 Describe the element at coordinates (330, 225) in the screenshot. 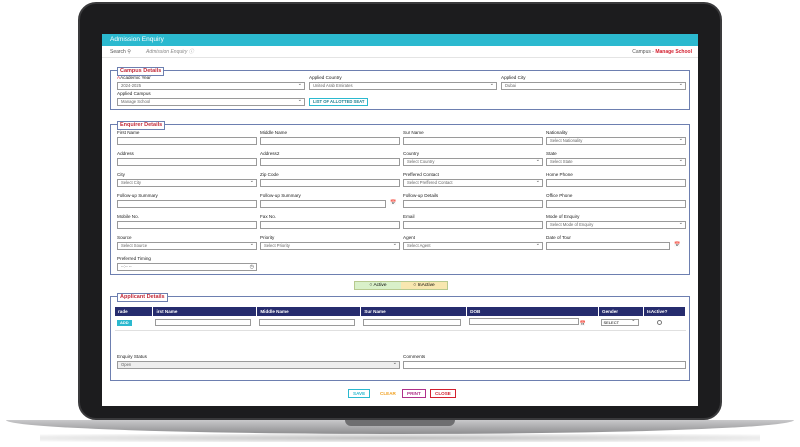

I see `fax-no-input` at that location.